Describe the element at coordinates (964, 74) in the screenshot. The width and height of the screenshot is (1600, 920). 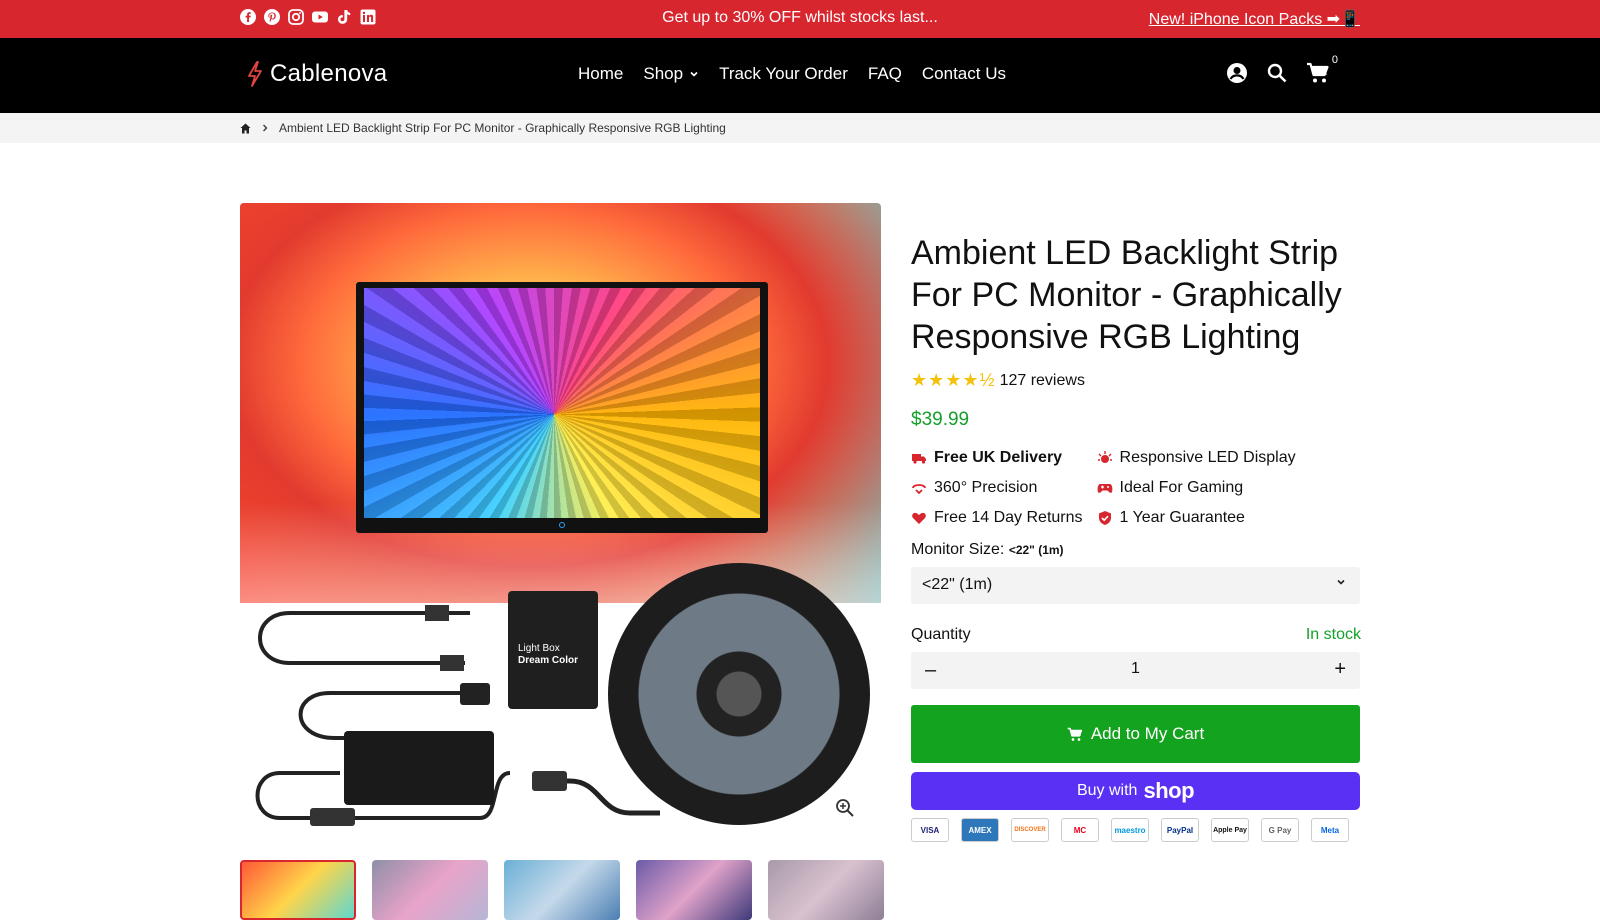
I see `nav-contact: Contact Us` at that location.